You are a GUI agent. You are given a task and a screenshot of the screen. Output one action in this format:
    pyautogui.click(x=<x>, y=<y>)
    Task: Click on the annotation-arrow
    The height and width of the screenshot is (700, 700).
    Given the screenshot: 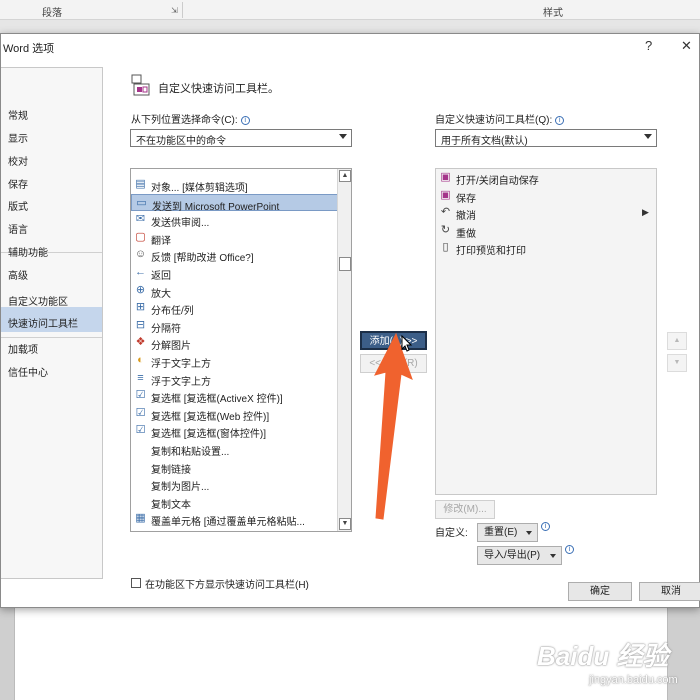 What is the action you would take?
    pyautogui.click(x=393, y=426)
    